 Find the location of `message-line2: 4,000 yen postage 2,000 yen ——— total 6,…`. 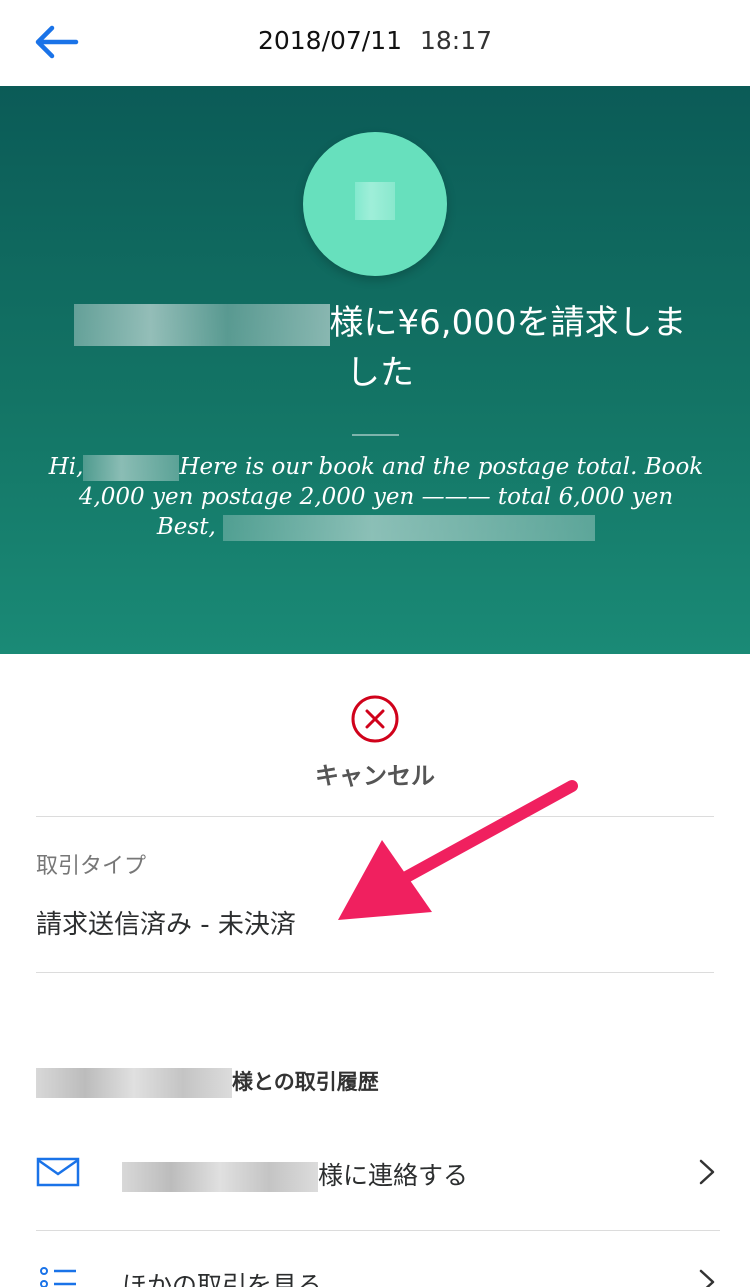

message-line2: 4,000 yen postage 2,000 yen ——— total 6,… is located at coordinates (376, 497).